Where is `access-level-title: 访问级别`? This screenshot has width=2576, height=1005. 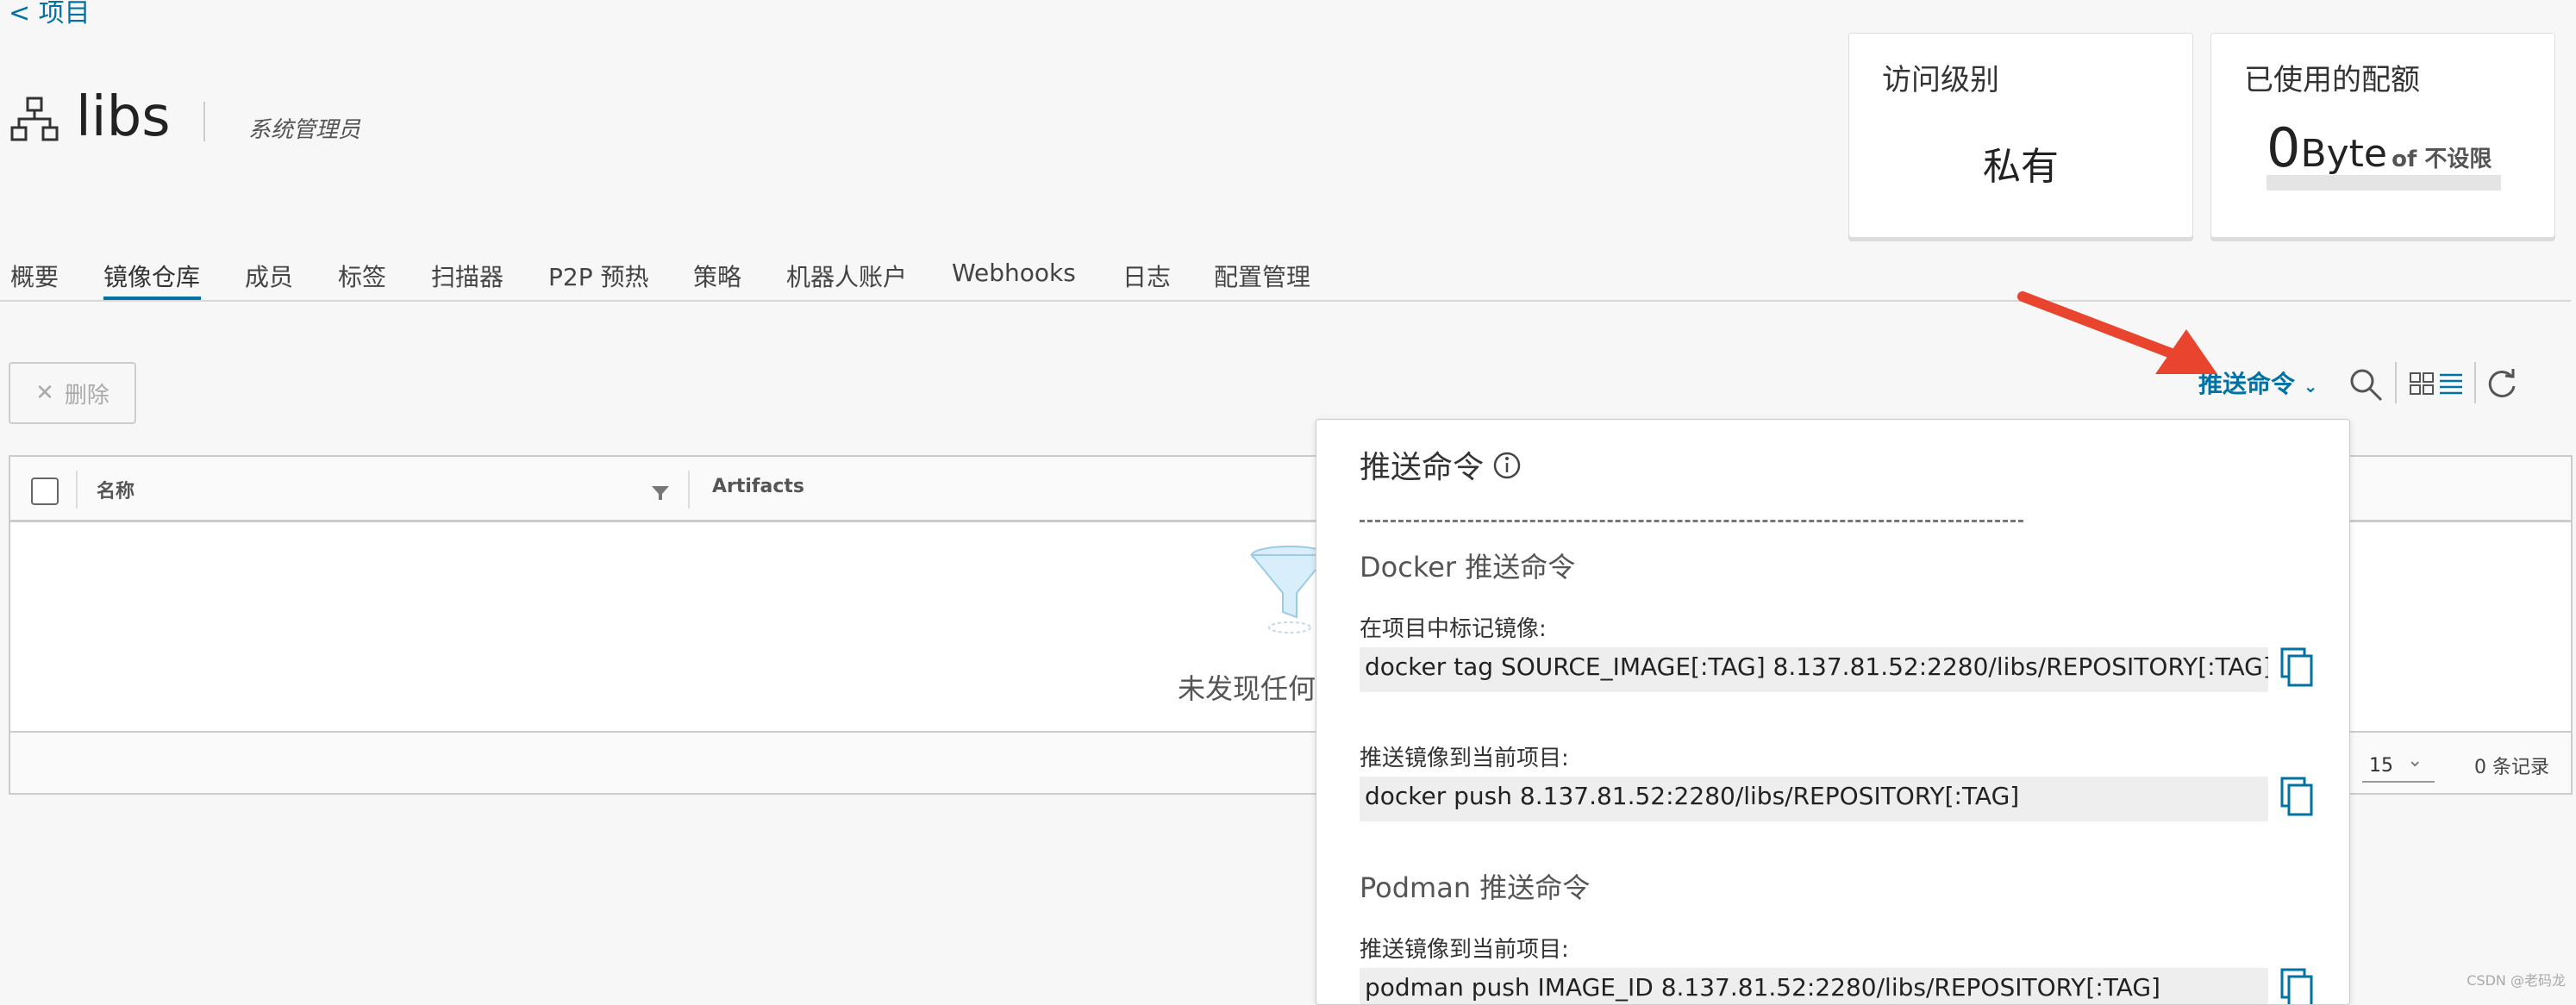 access-level-title: 访问级别 is located at coordinates (1940, 80).